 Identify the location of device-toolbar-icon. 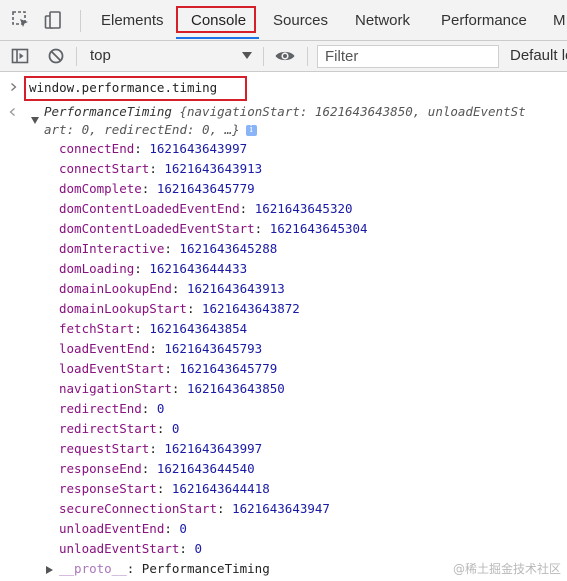
(54, 20).